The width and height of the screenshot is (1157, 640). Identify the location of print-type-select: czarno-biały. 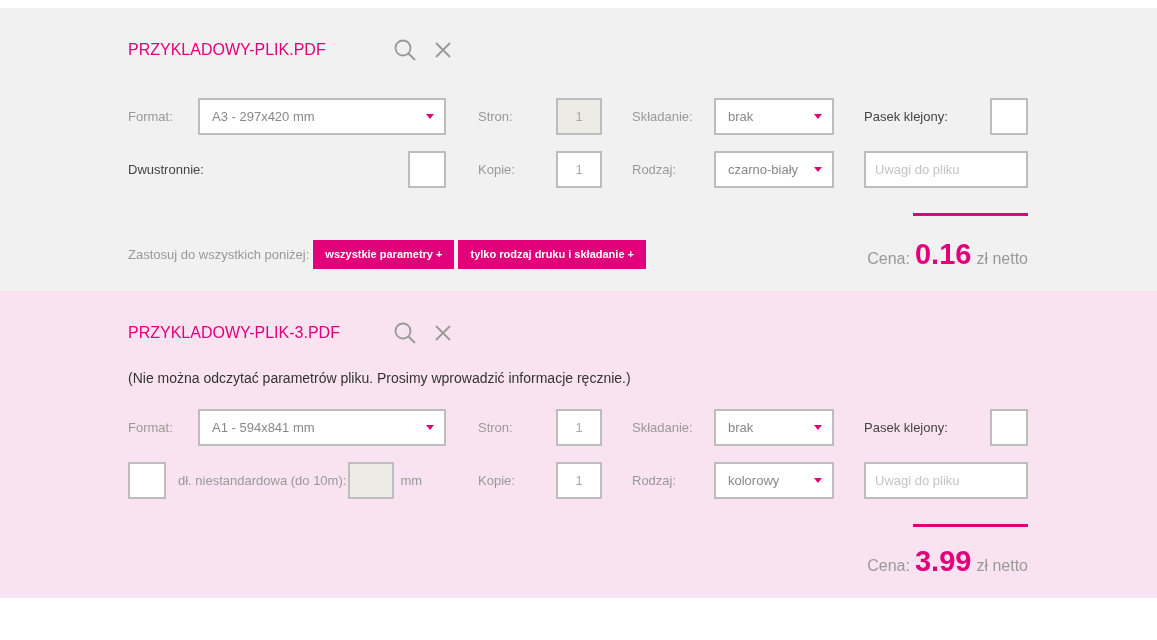
(774, 169).